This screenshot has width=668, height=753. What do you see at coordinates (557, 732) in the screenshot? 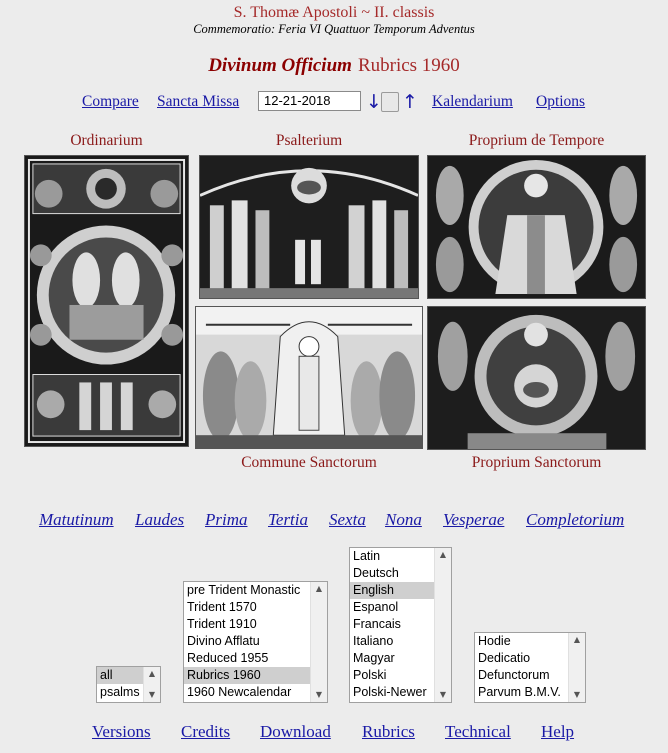
I see `help-link: Help` at bounding box center [557, 732].